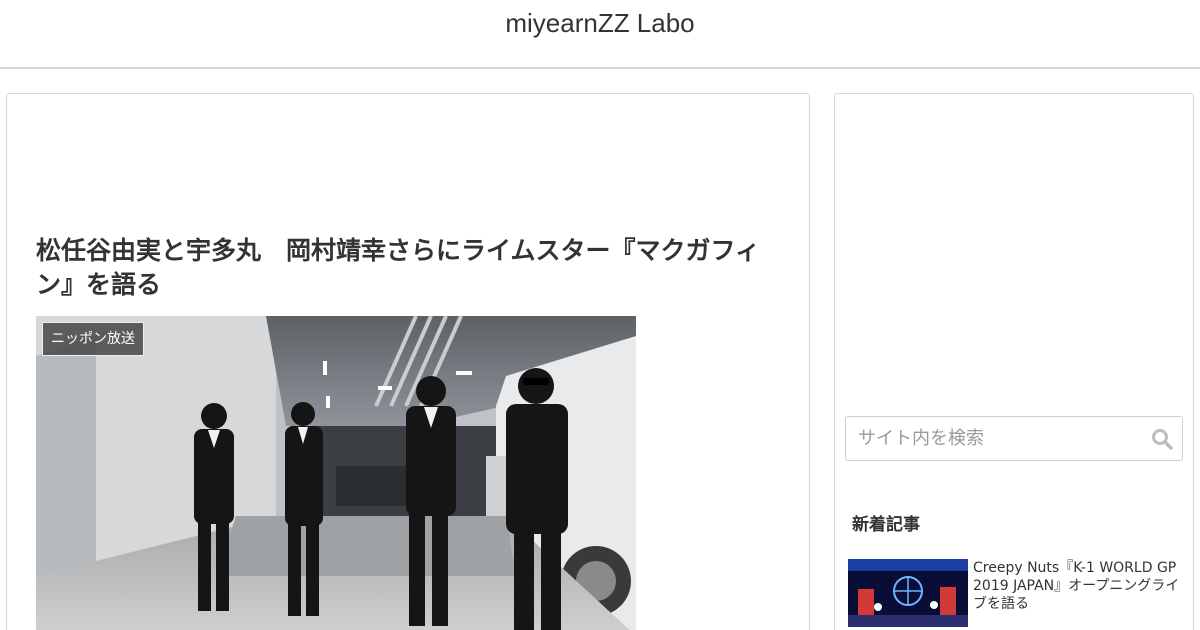 Image resolution: width=1200 pixels, height=630 pixels. What do you see at coordinates (991, 438) in the screenshot?
I see `search-input` at bounding box center [991, 438].